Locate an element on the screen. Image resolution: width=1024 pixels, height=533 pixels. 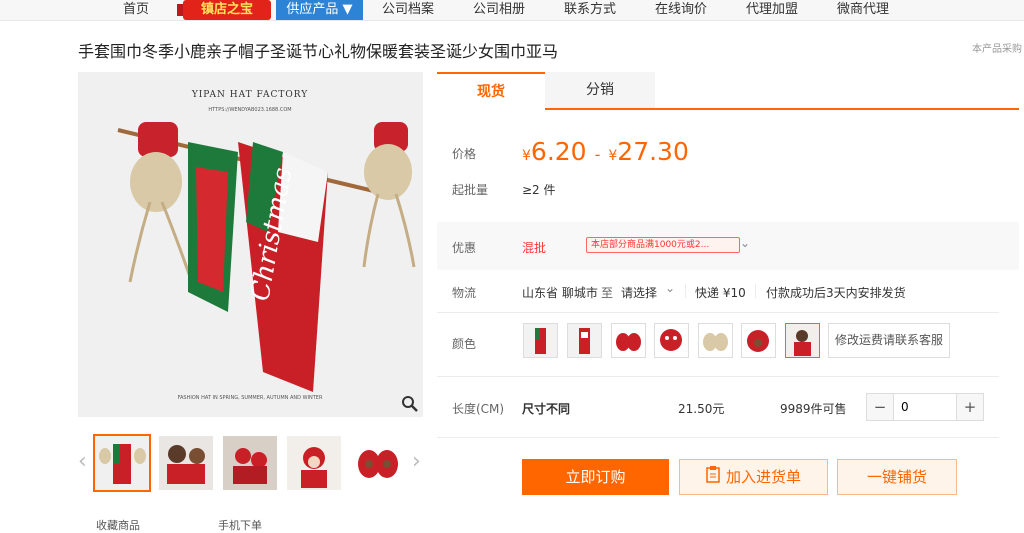
nav-contact: 联系方式 is located at coordinates (590, 10).